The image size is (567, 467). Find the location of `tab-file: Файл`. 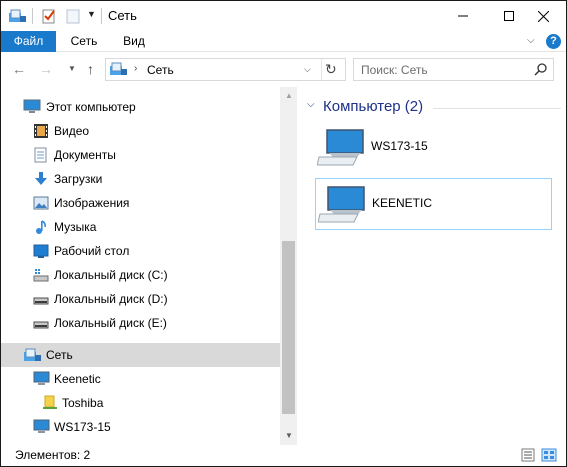

tab-file: Файл is located at coordinates (28, 41).